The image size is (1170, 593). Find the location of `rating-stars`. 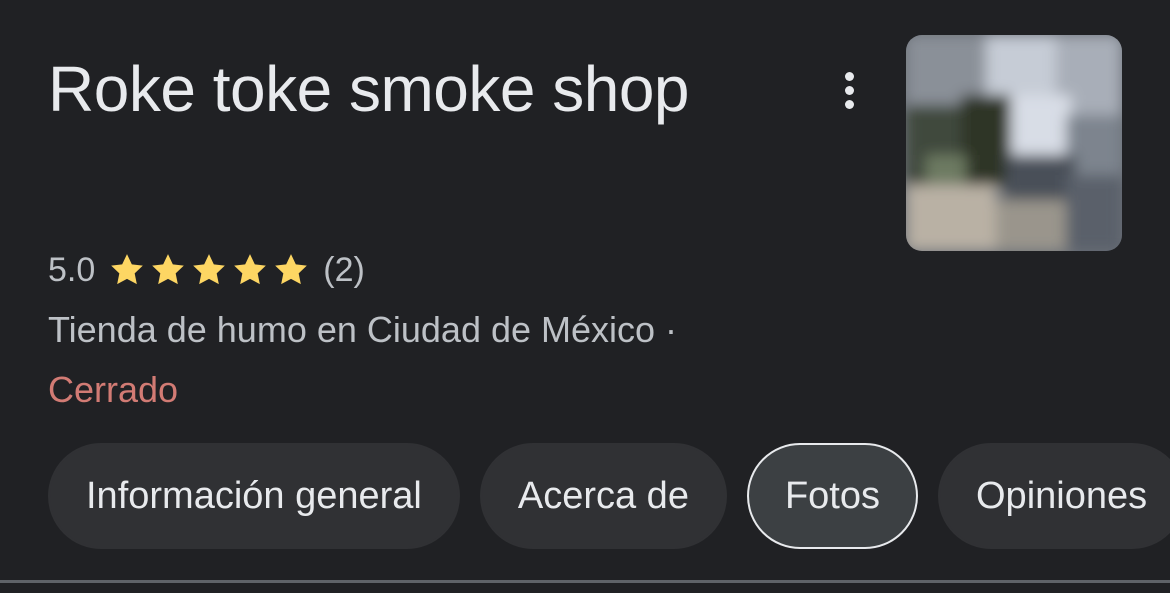

rating-stars is located at coordinates (209, 270).